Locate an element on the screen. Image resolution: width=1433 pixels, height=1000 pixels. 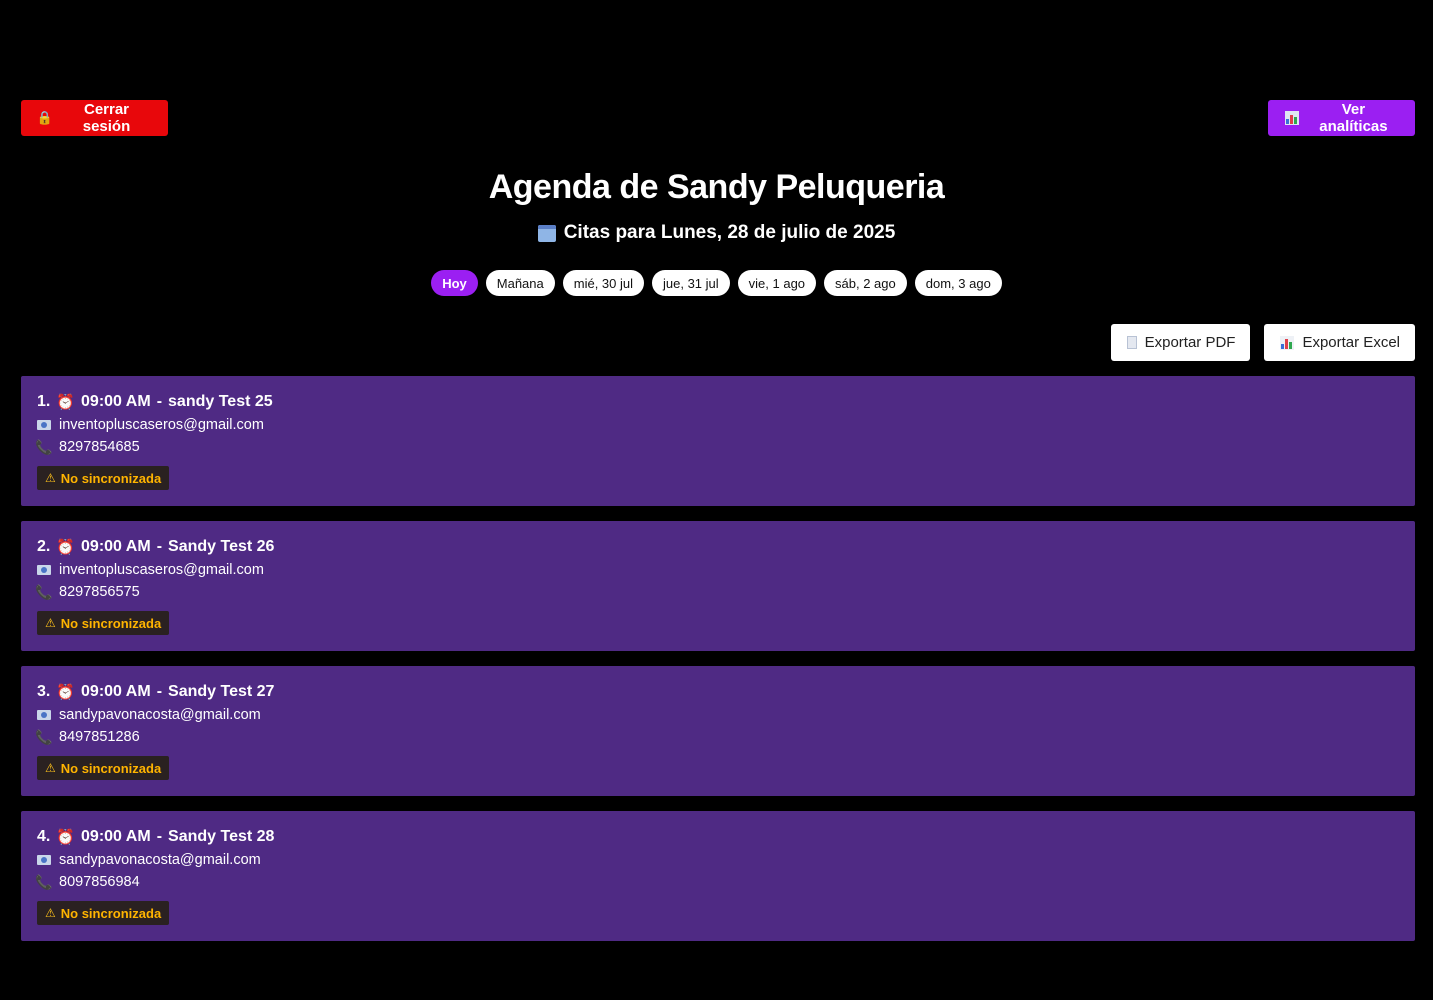
export-pdf-label: Exportar PDF is located at coordinates (1190, 342).